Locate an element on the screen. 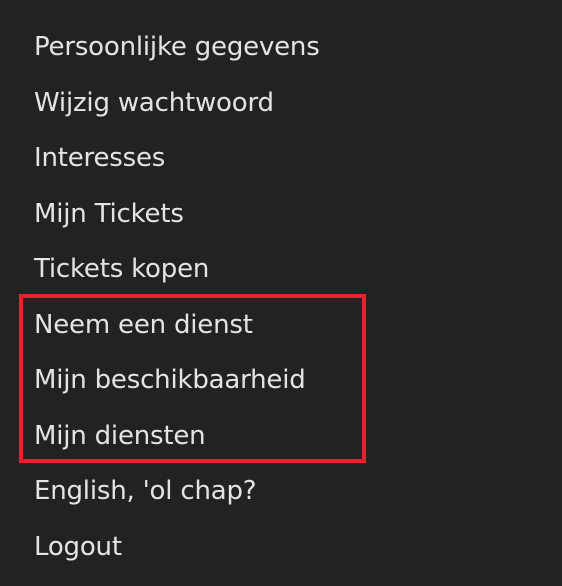  menu-item-mijn-beschikbaarheid: Mijn beschikbaarheid is located at coordinates (177, 381).